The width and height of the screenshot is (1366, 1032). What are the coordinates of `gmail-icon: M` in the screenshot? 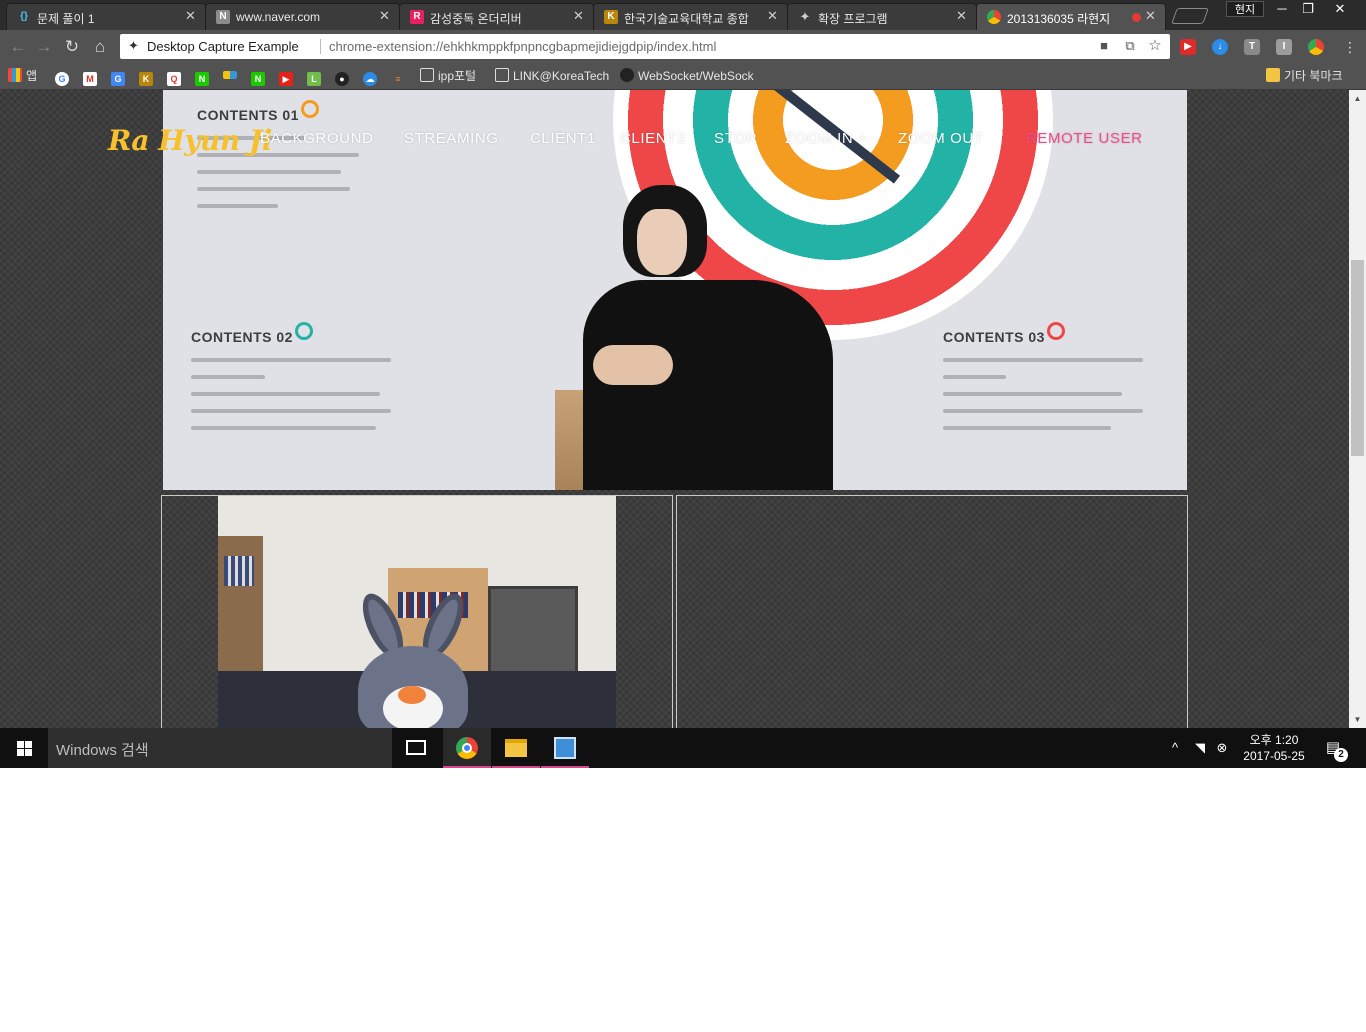 It's located at (90, 79).